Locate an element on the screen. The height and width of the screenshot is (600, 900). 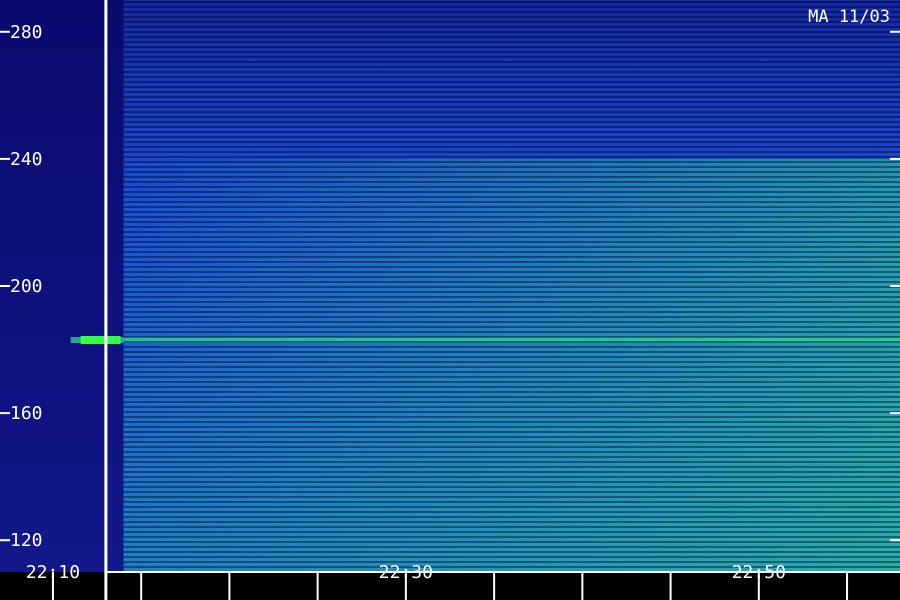
emission-band-peak is located at coordinates (100, 340).